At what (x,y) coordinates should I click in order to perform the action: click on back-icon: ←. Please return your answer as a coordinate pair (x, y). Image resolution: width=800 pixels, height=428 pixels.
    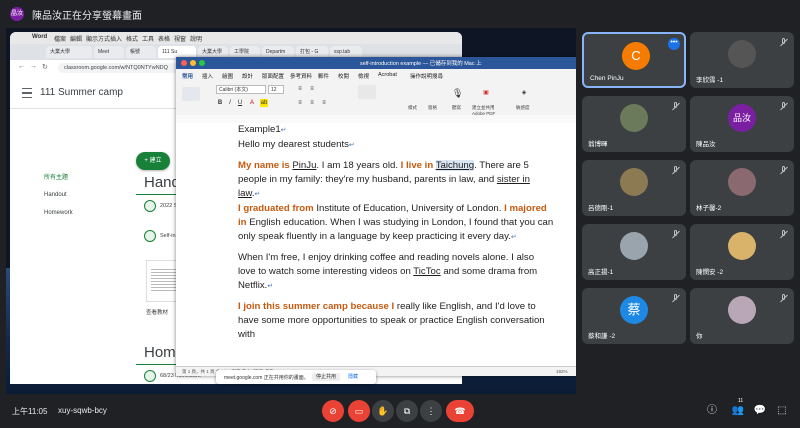
    Looking at the image, I should click on (21, 66).